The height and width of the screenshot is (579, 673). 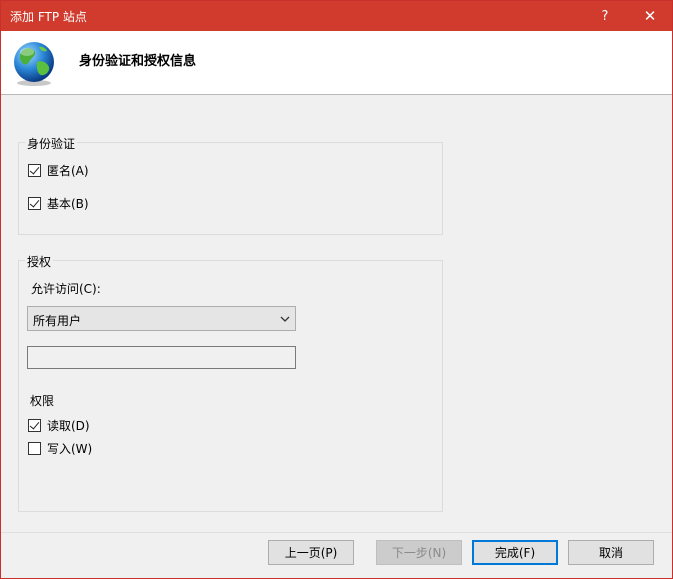 What do you see at coordinates (311, 552) in the screenshot?
I see `previous-button: 上一页(P)` at bounding box center [311, 552].